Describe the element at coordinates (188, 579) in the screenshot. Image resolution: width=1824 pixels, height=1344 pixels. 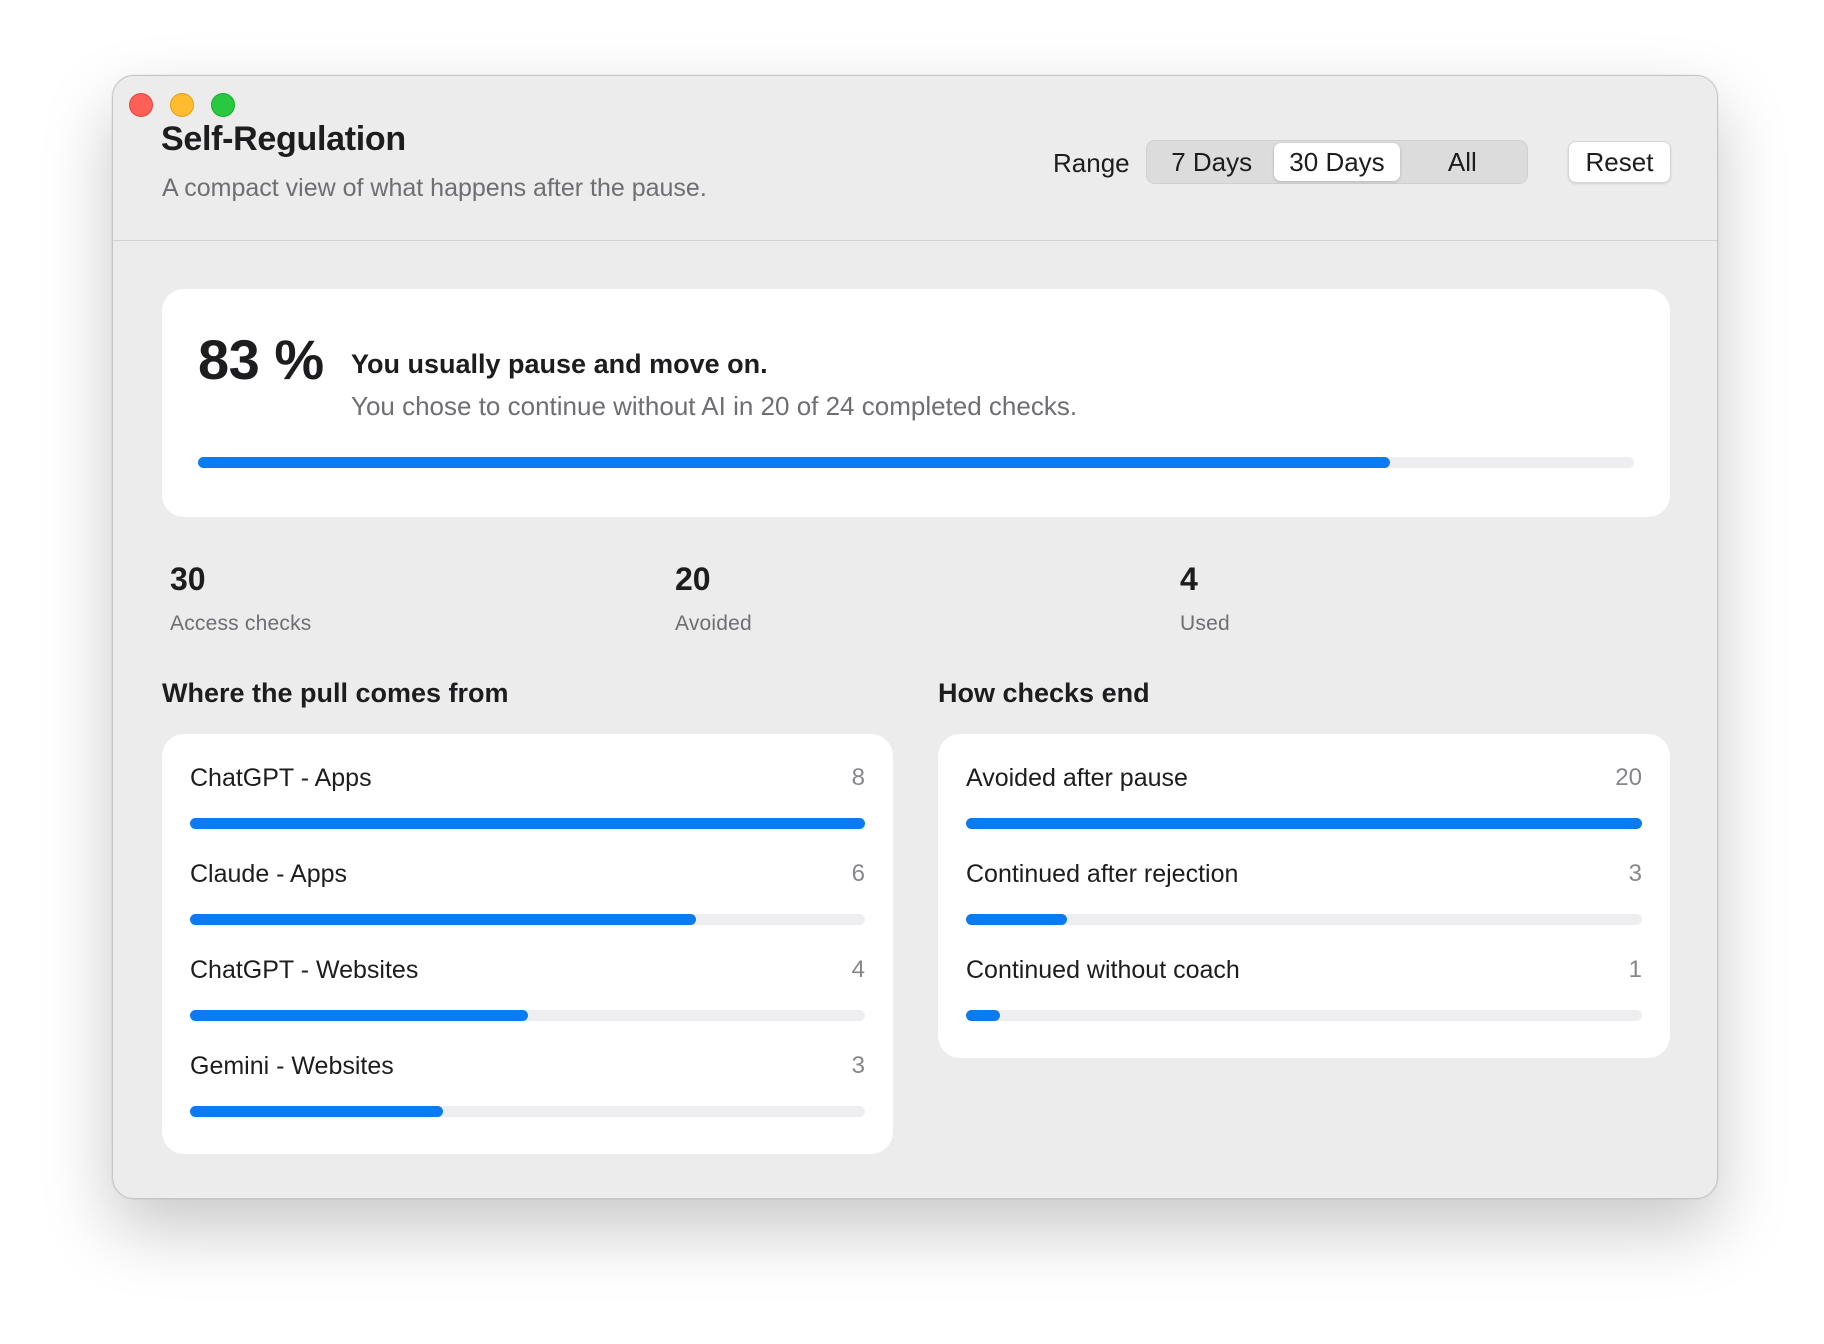
I see `stat-value: 30` at that location.